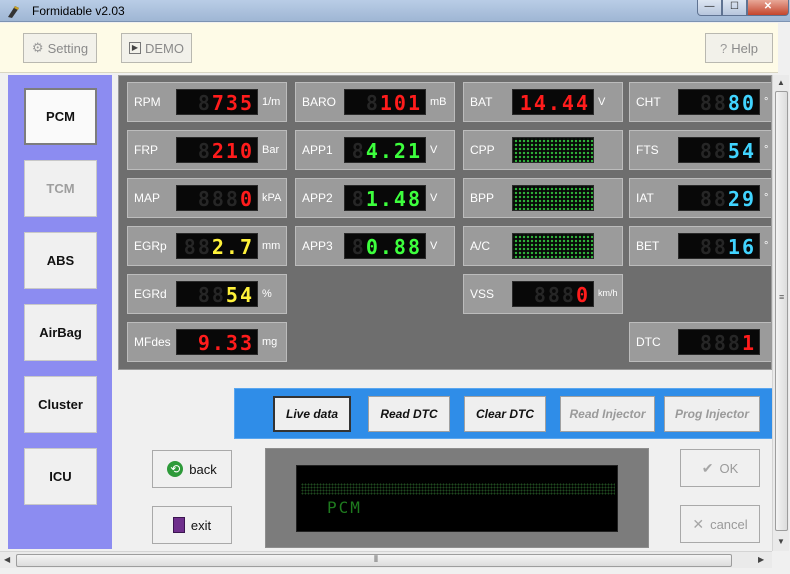 The image size is (790, 574). Describe the element at coordinates (480, 246) in the screenshot. I see `gauge-label: A/C` at that location.